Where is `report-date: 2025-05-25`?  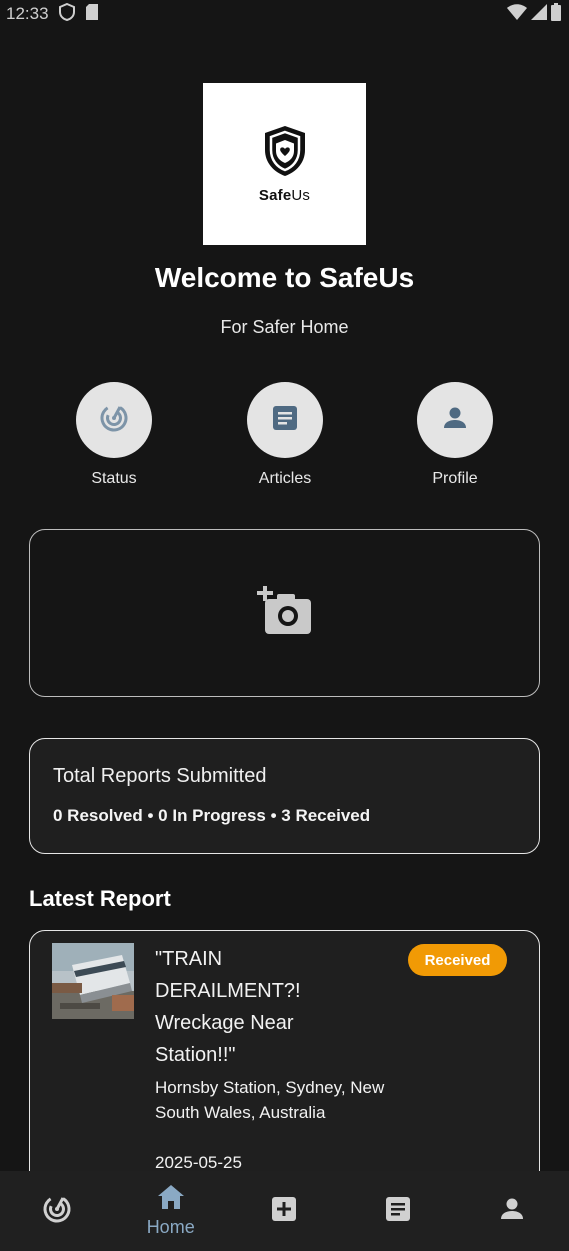 report-date: 2025-05-25 is located at coordinates (198, 1162).